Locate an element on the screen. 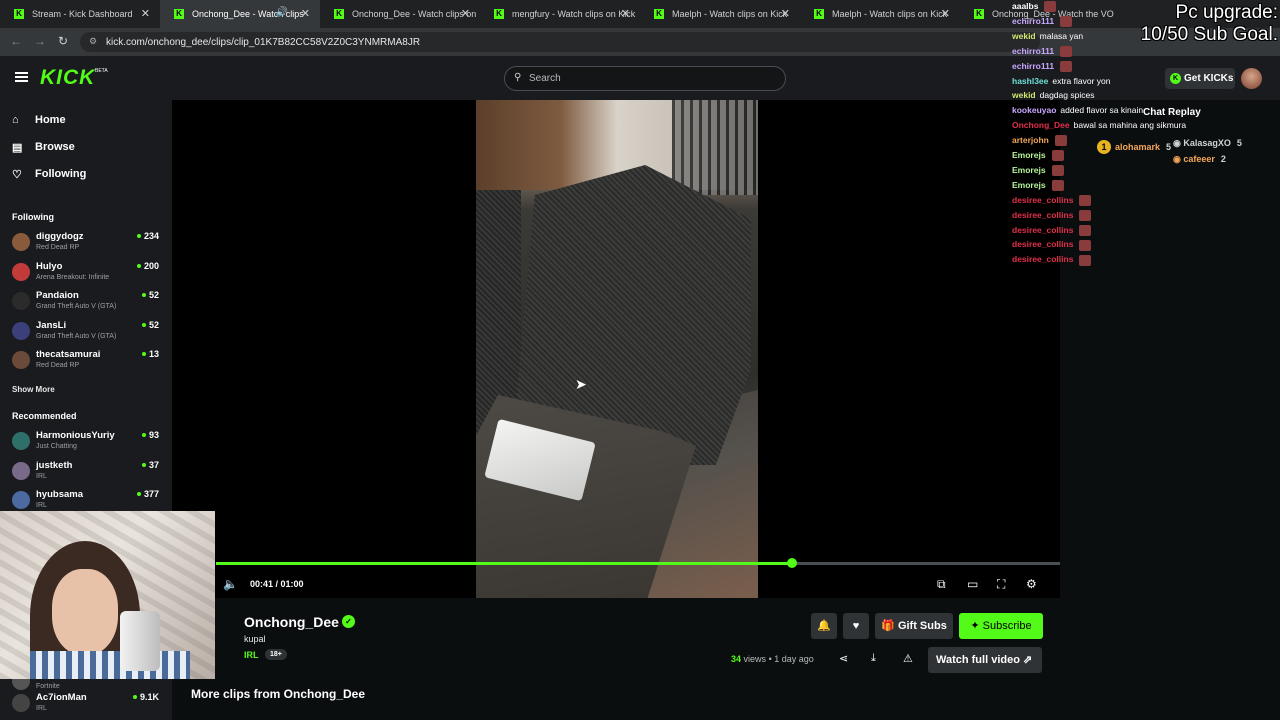 The image size is (1280, 720). chat-message: Onchong_Dee bawal sa mahina ang sikmura is located at coordinates (1099, 125).